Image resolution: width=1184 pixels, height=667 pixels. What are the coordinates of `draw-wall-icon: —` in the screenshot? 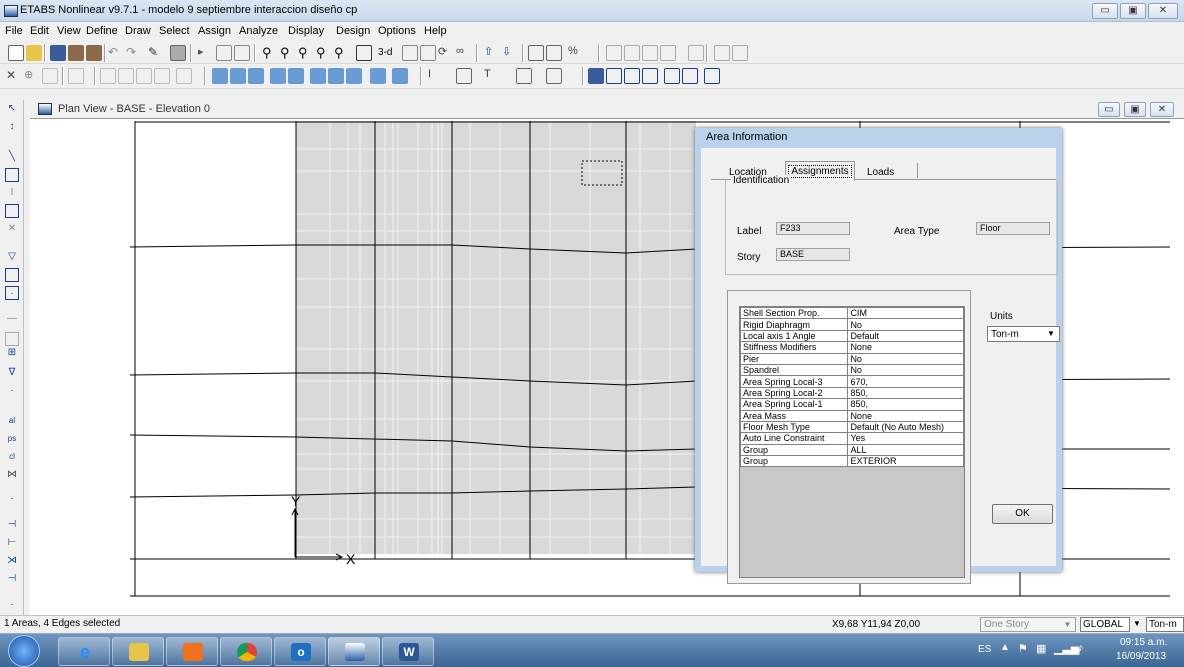 It's located at (12, 319).